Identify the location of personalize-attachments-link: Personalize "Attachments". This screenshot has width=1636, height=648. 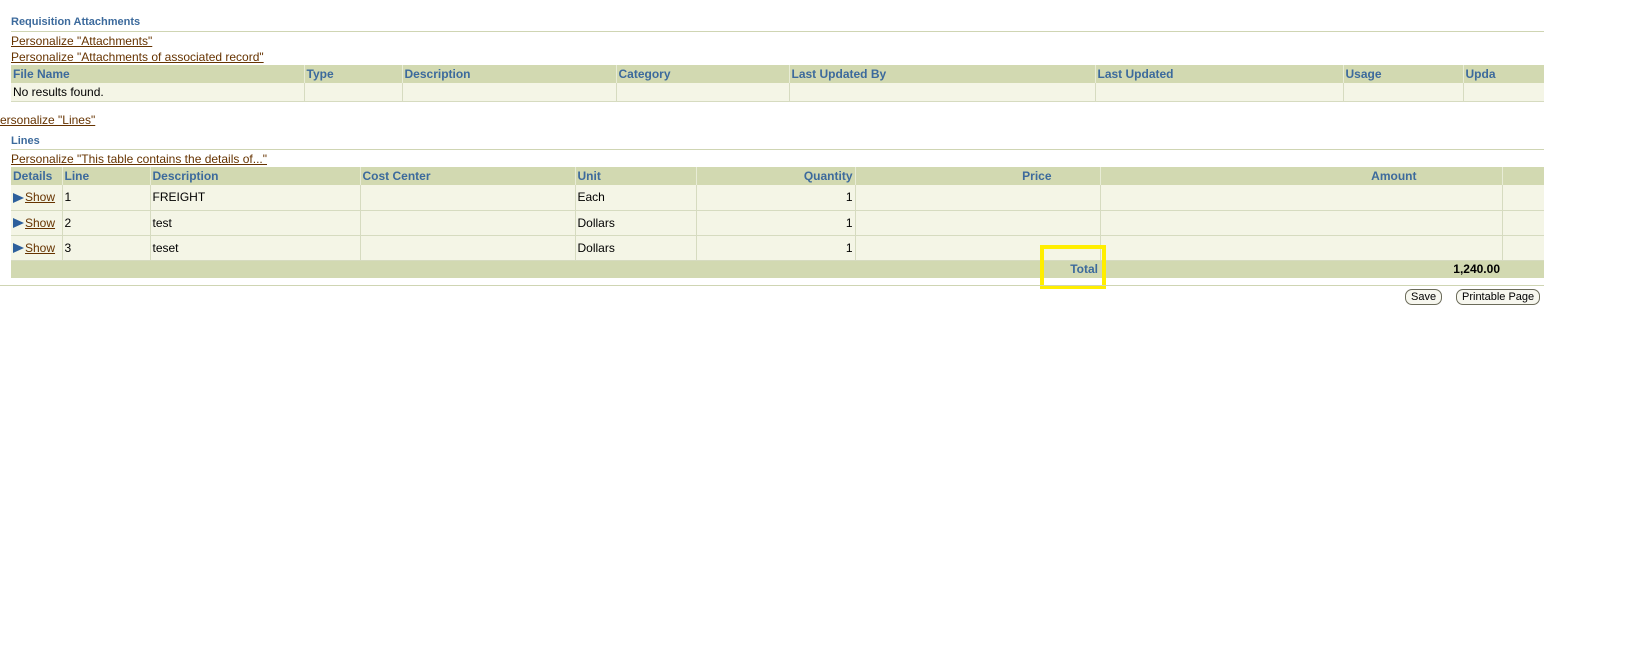
(81, 41).